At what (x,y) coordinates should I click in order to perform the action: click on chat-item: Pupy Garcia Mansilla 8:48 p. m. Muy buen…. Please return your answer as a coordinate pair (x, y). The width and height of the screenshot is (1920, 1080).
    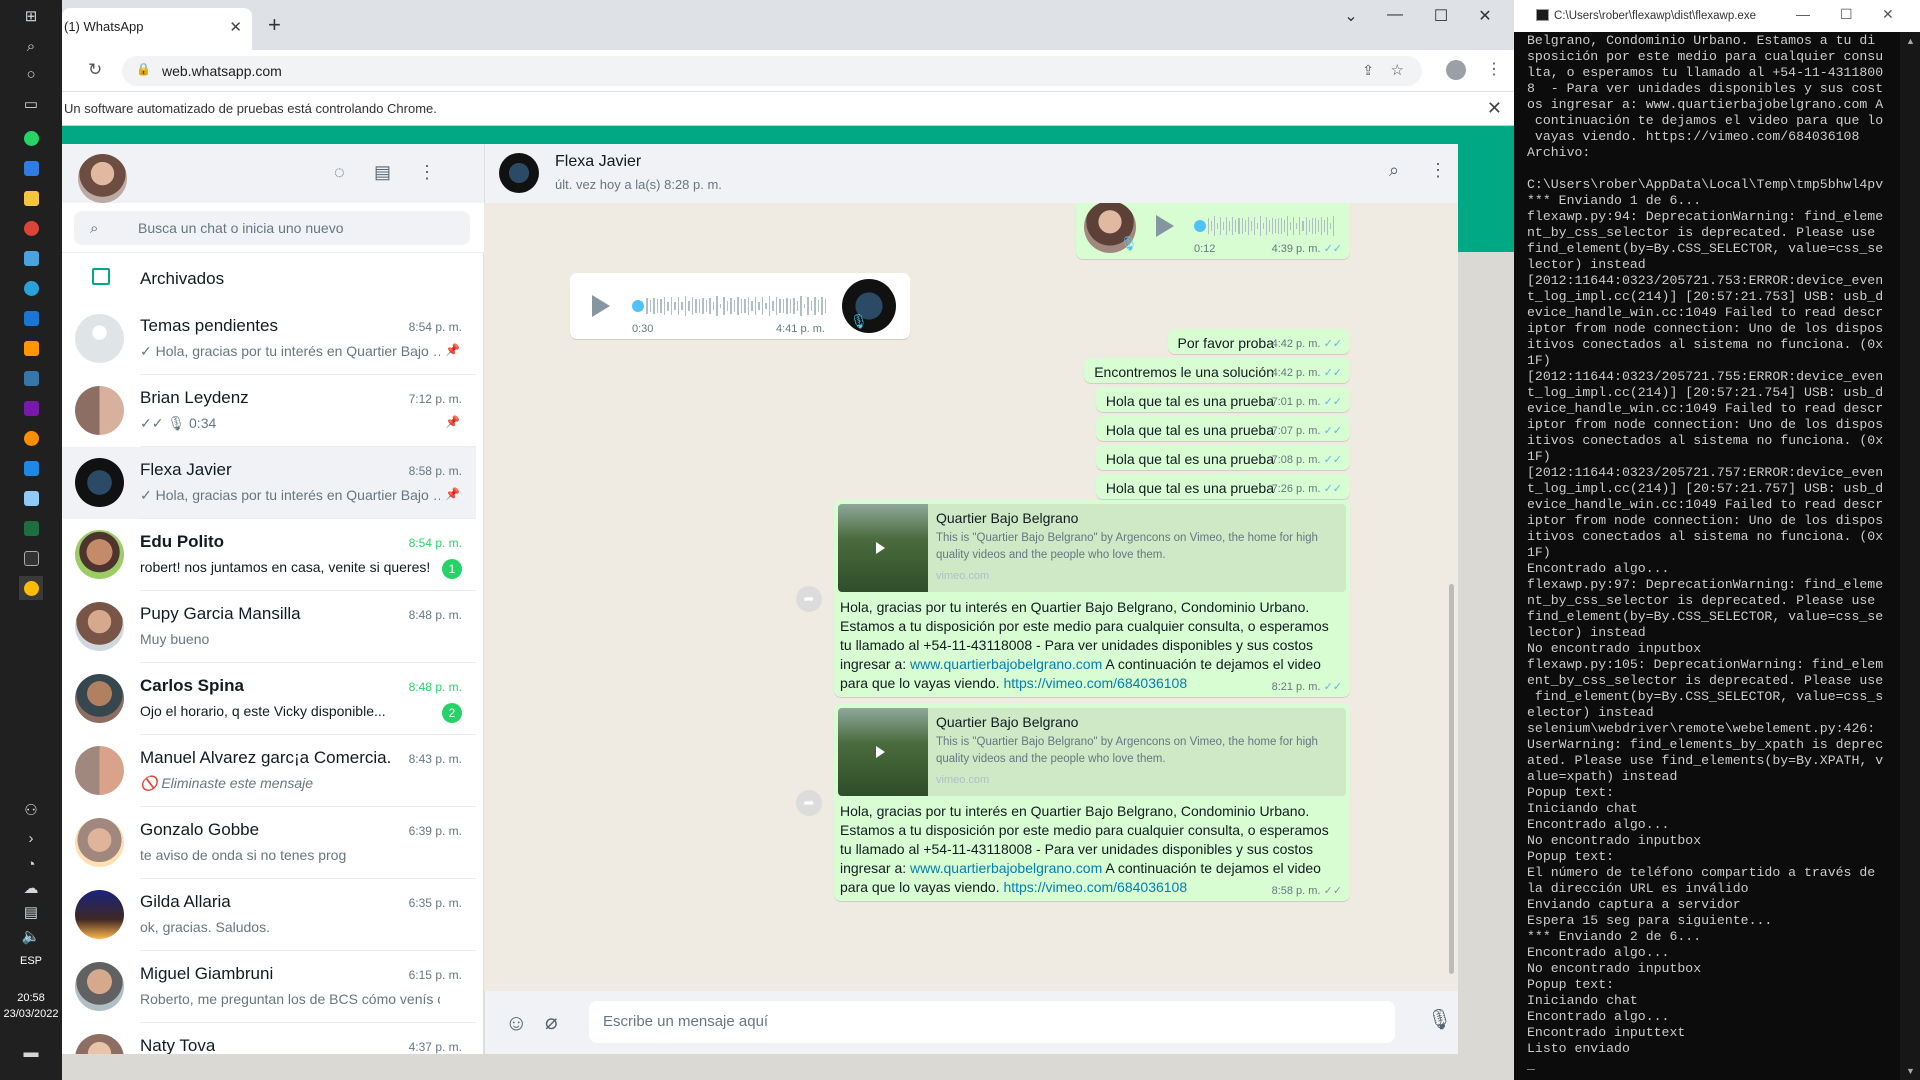
    Looking at the image, I should click on (269, 627).